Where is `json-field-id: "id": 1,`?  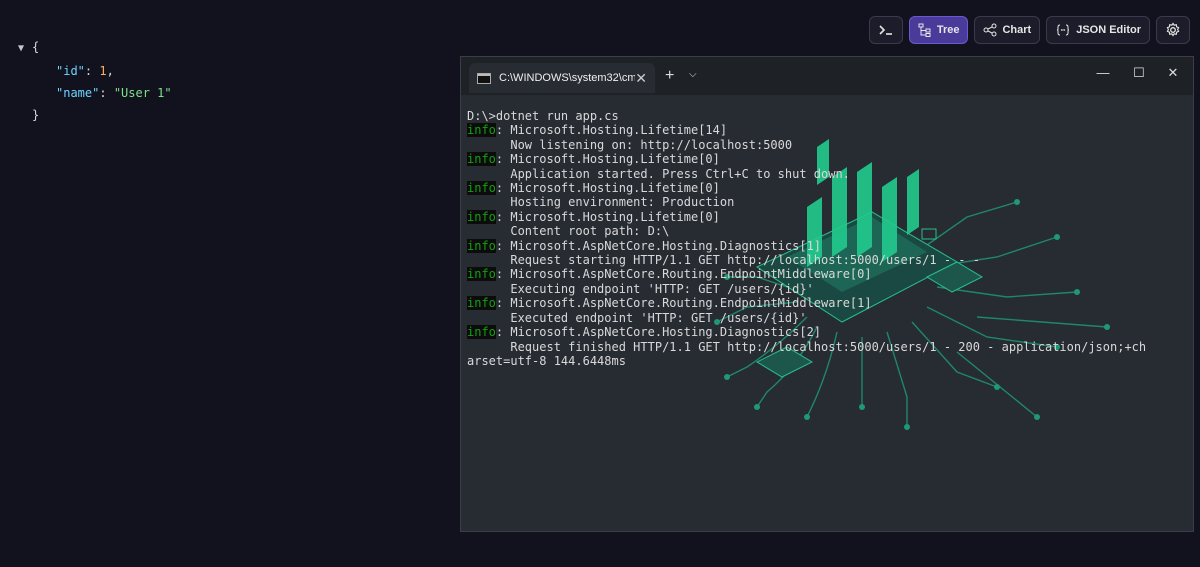
json-field-id: "id": 1, is located at coordinates (85, 71).